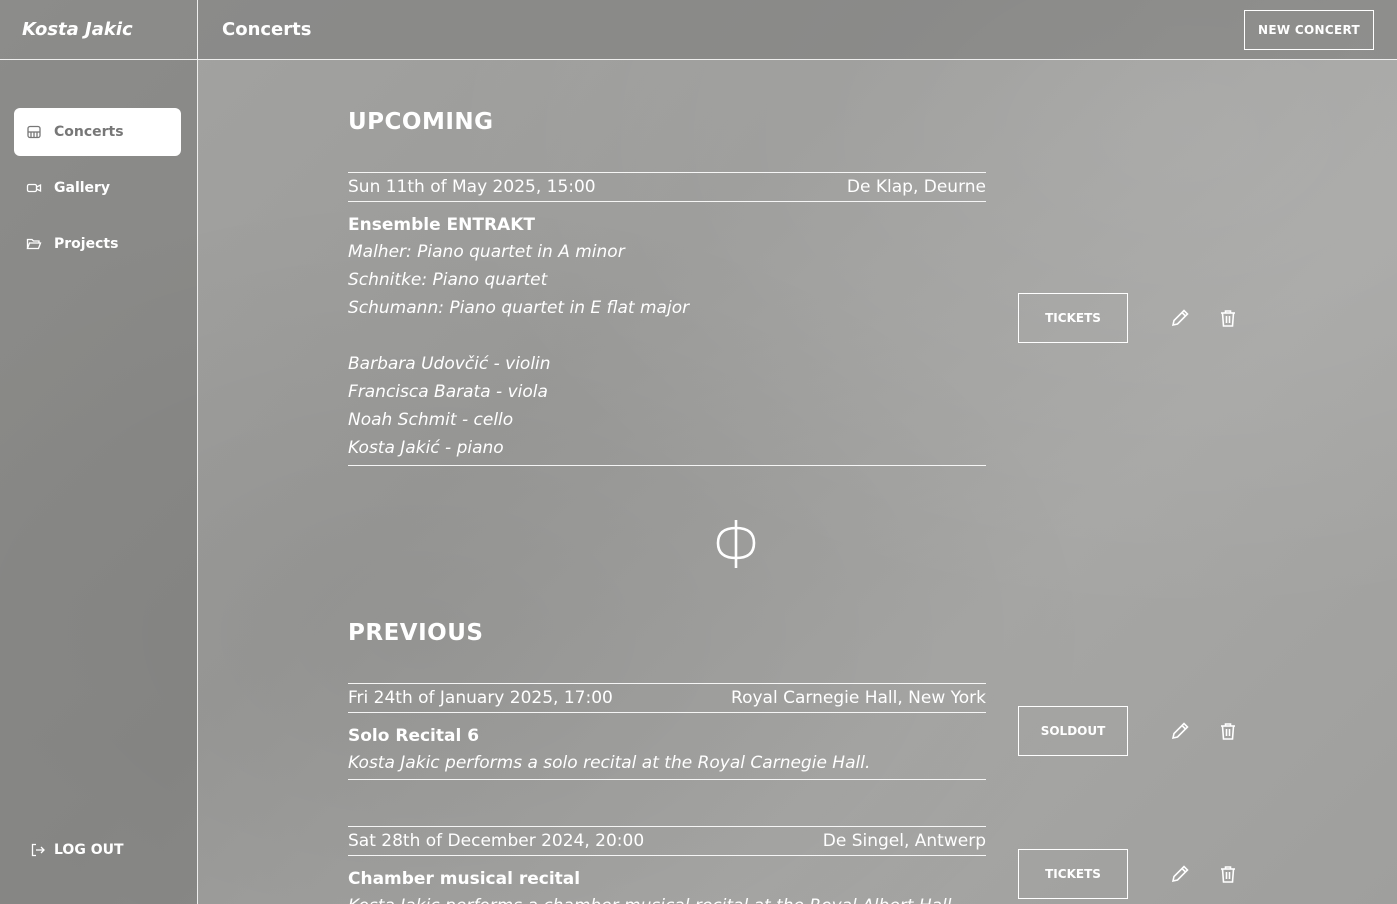  Describe the element at coordinates (916, 187) in the screenshot. I see `concert-venue: De Klap, Deurne` at that location.